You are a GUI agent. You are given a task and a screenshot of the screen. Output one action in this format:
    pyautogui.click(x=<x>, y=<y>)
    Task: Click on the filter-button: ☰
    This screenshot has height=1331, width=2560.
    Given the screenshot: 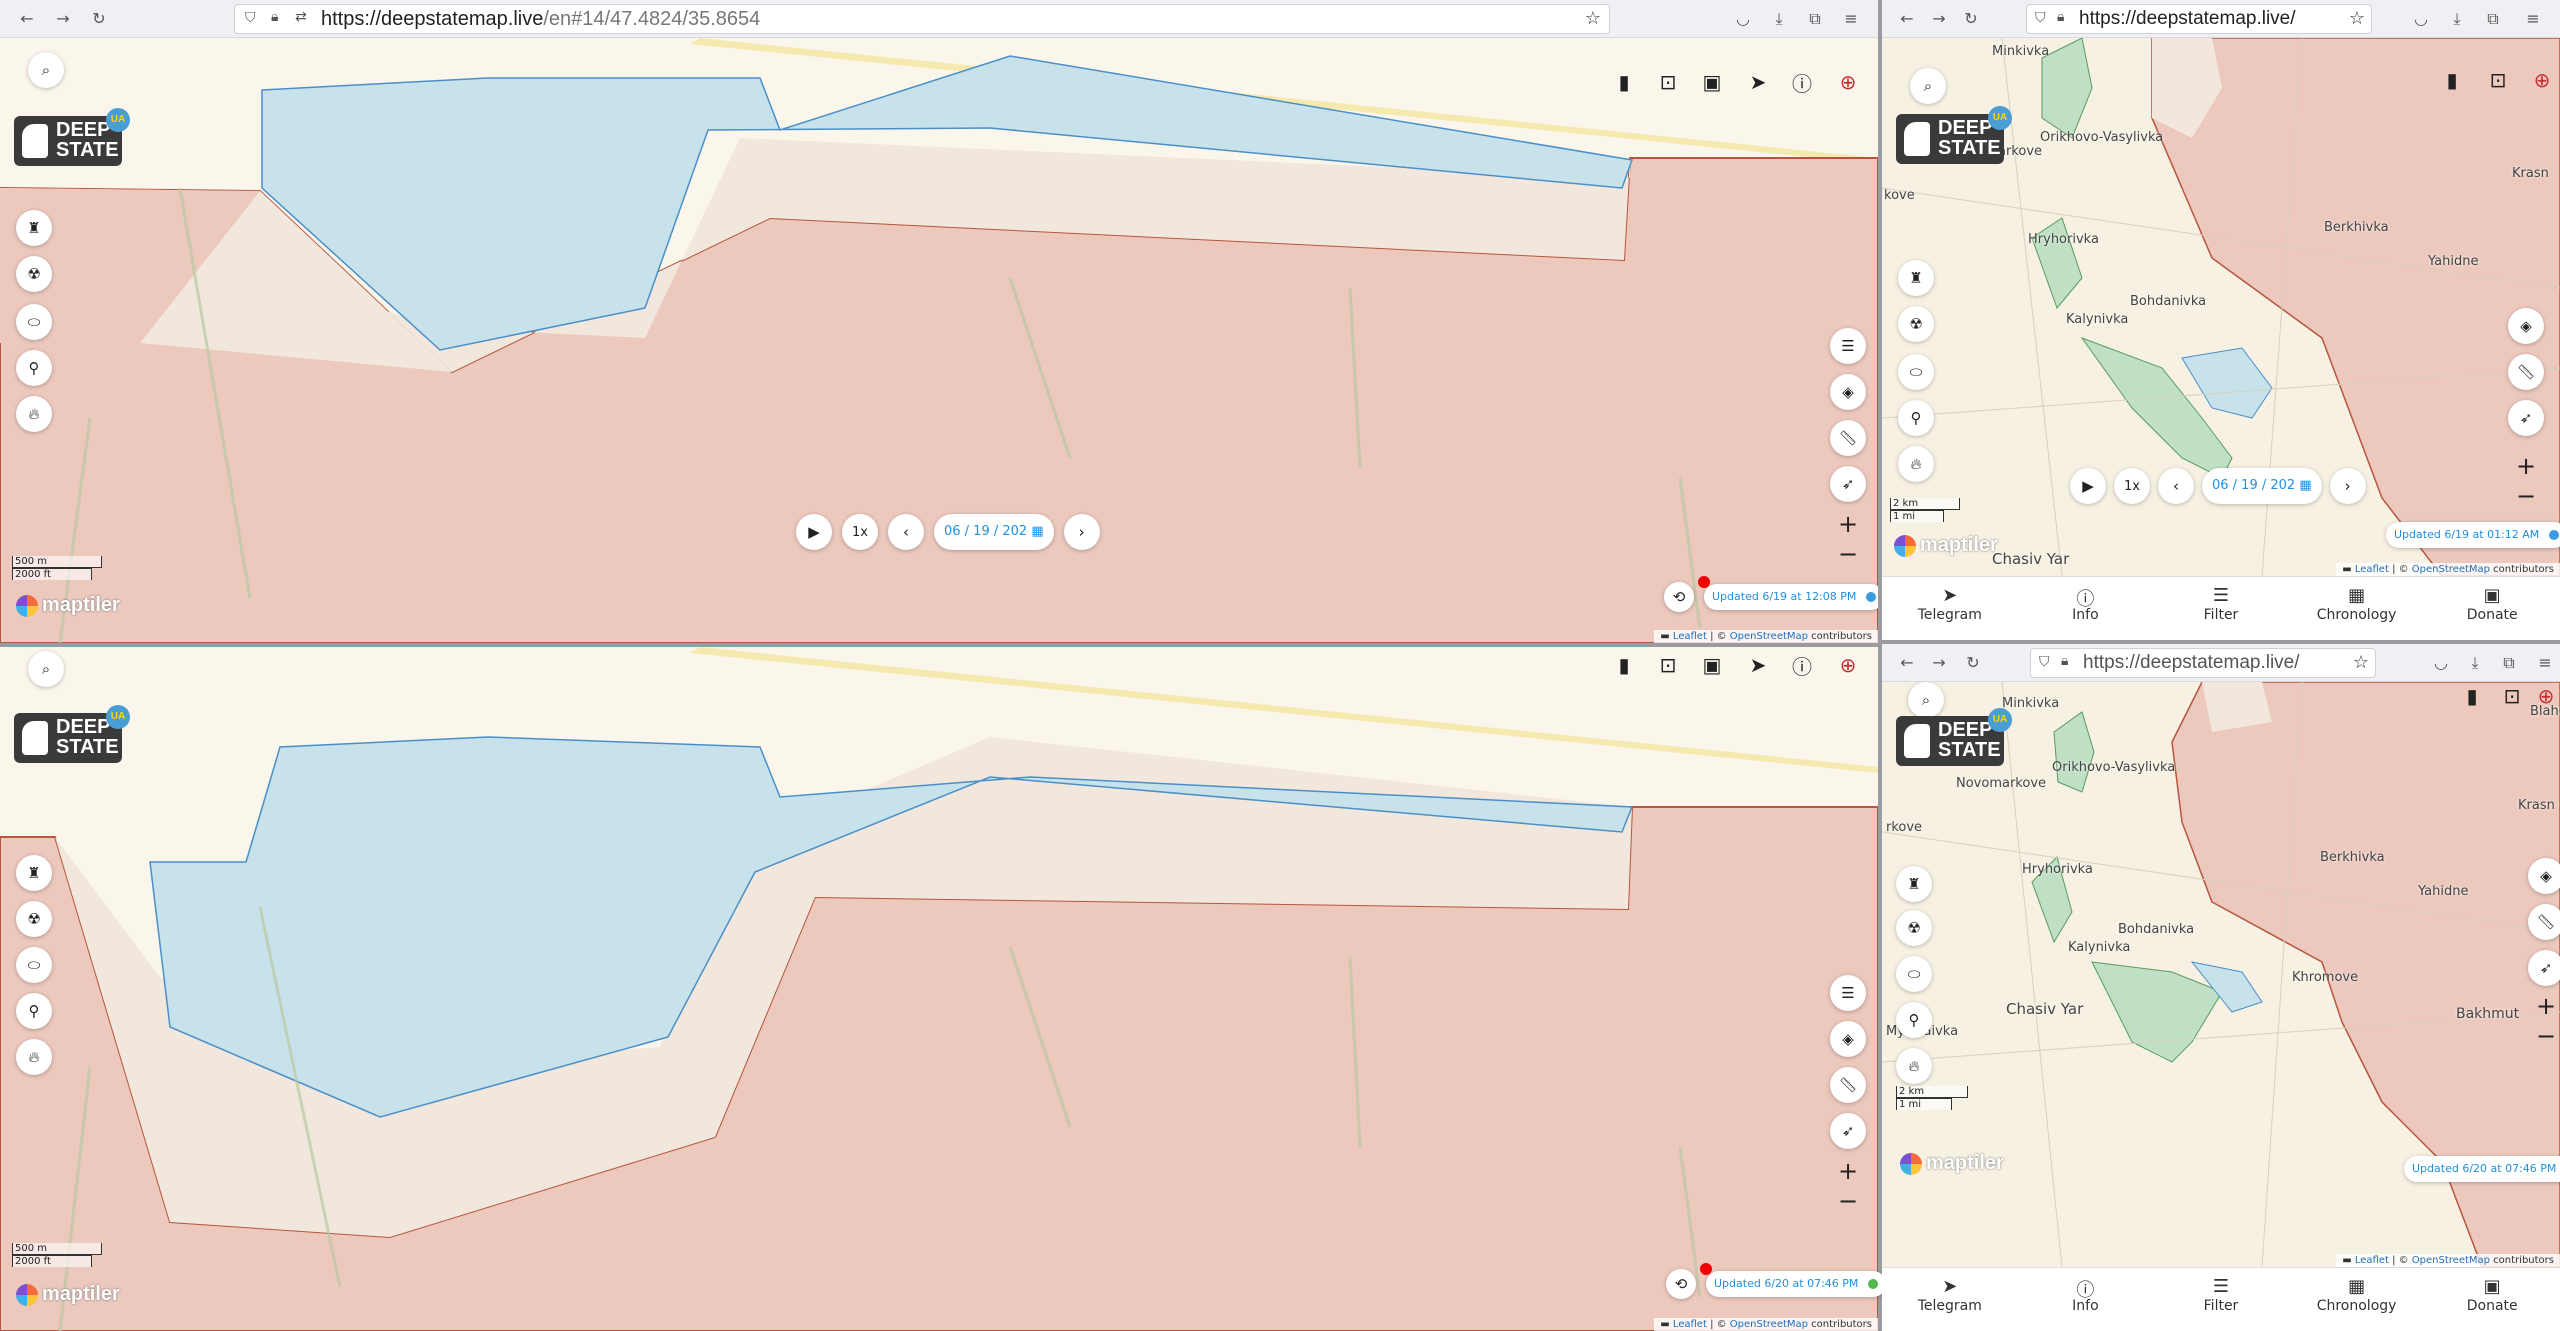 What is the action you would take?
    pyautogui.click(x=1848, y=346)
    